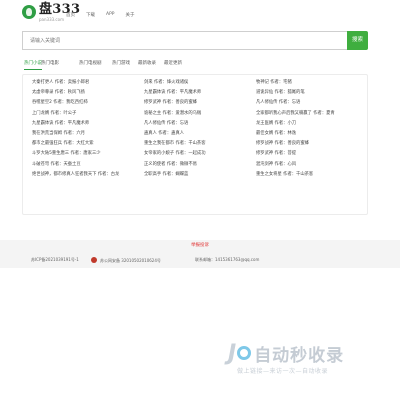 This screenshot has width=400, height=400. I want to click on tab-latest-indexed: 最新收录, so click(147, 65).